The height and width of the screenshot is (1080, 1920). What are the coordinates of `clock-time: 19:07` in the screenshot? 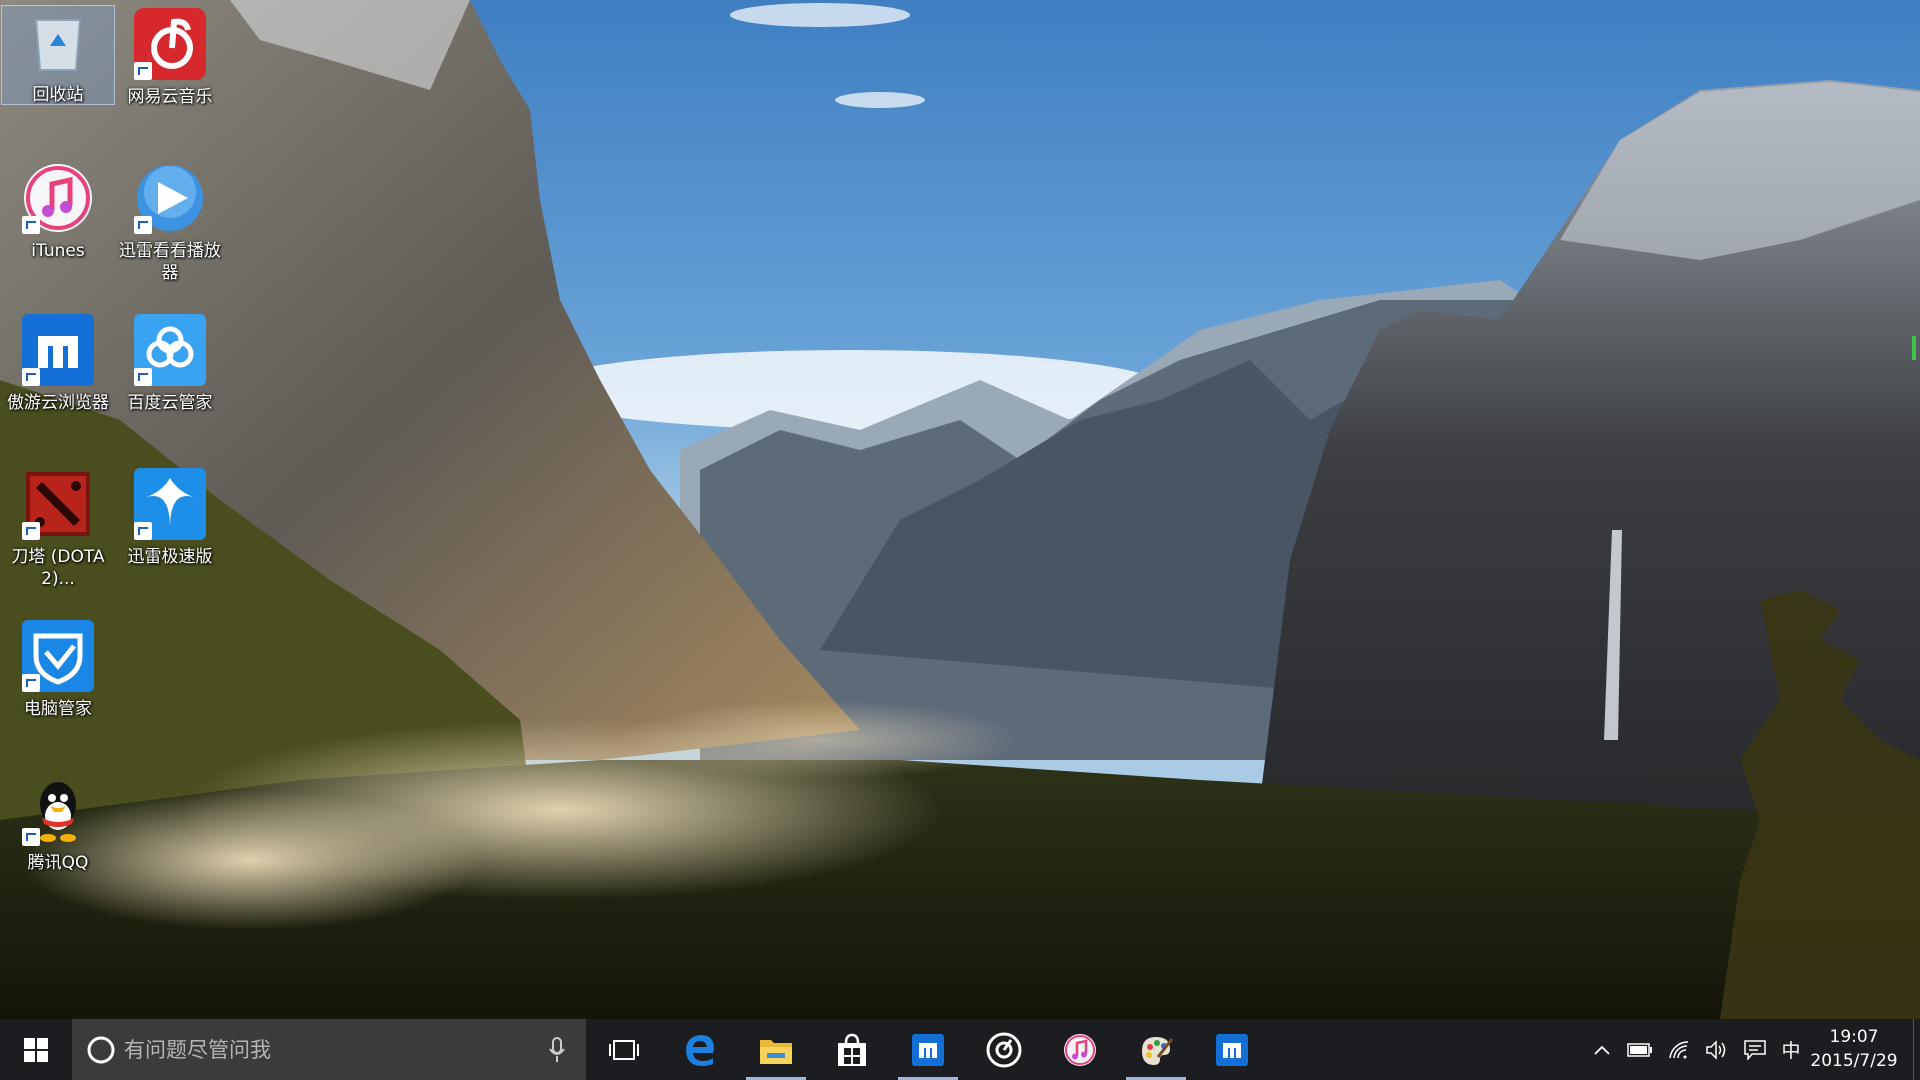 It's located at (1854, 1037).